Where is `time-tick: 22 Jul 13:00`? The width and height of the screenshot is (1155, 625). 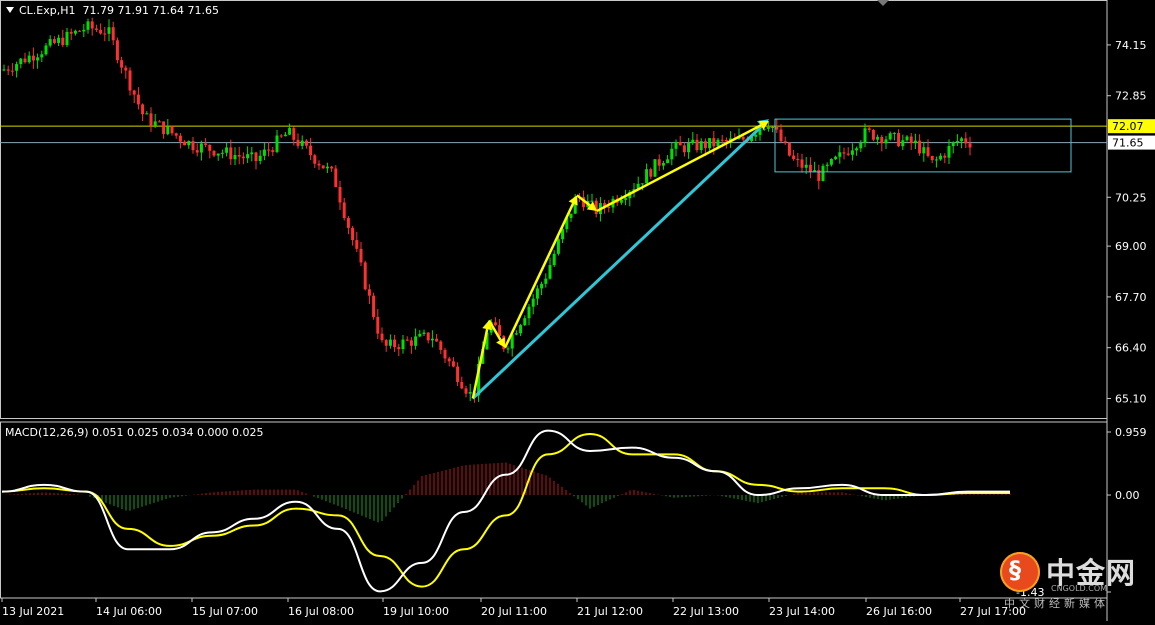
time-tick: 22 Jul 13:00 is located at coordinates (705, 608).